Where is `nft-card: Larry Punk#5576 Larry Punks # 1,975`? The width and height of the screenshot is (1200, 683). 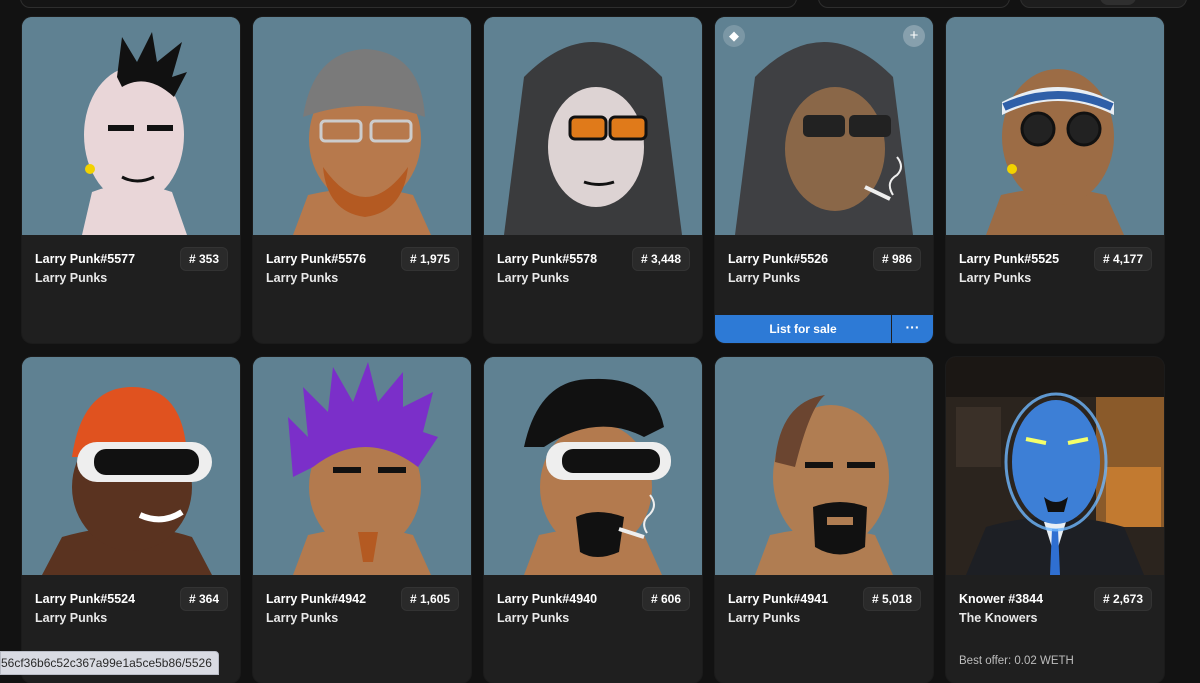 nft-card: Larry Punk#5576 Larry Punks # 1,975 is located at coordinates (362, 180).